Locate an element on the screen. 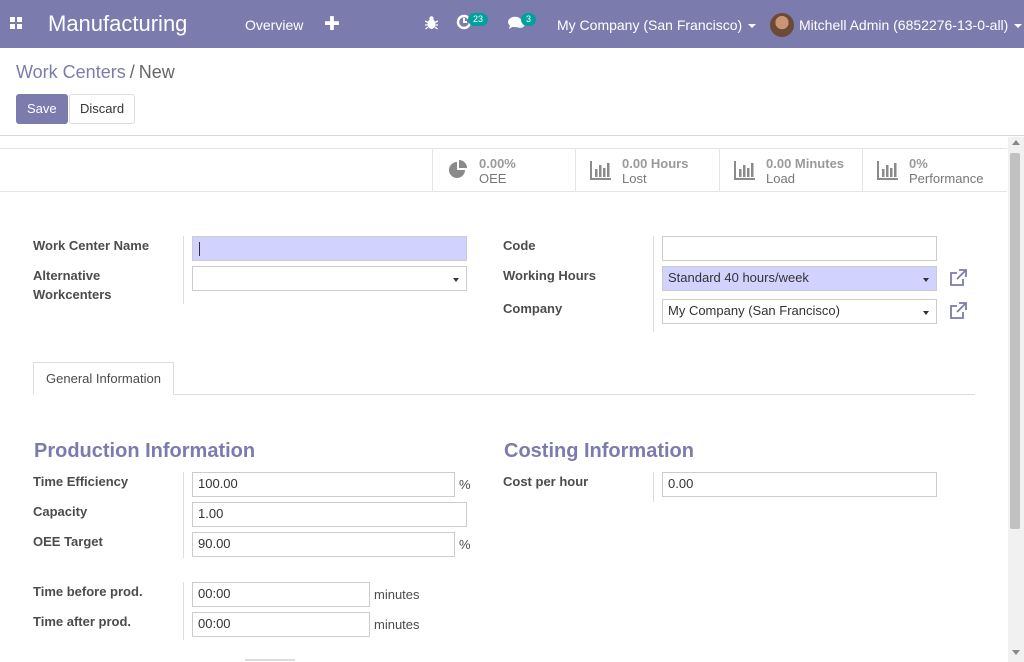 This screenshot has height=662, width=1024. costing-information-title: Costing Information is located at coordinates (599, 451).